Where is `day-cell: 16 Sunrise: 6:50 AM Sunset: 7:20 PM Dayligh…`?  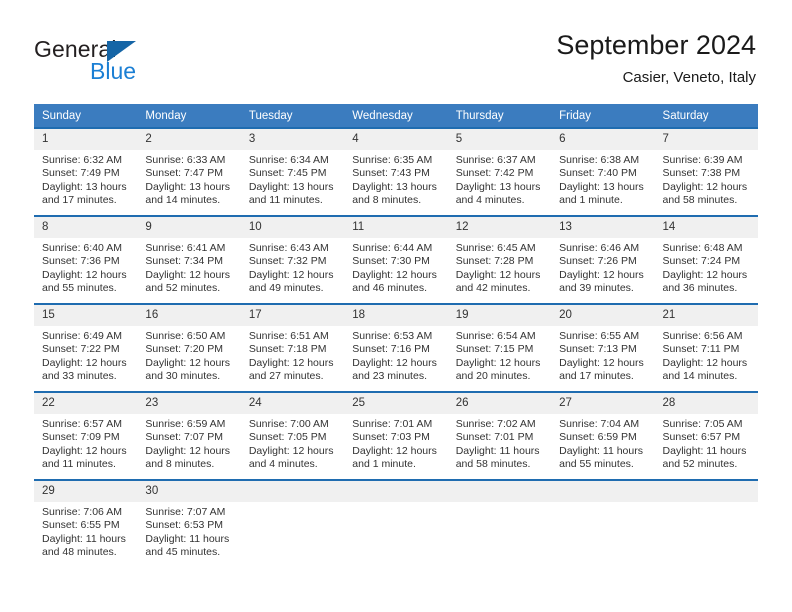 day-cell: 16 Sunrise: 6:50 AM Sunset: 7:20 PM Dayligh… is located at coordinates (189, 347).